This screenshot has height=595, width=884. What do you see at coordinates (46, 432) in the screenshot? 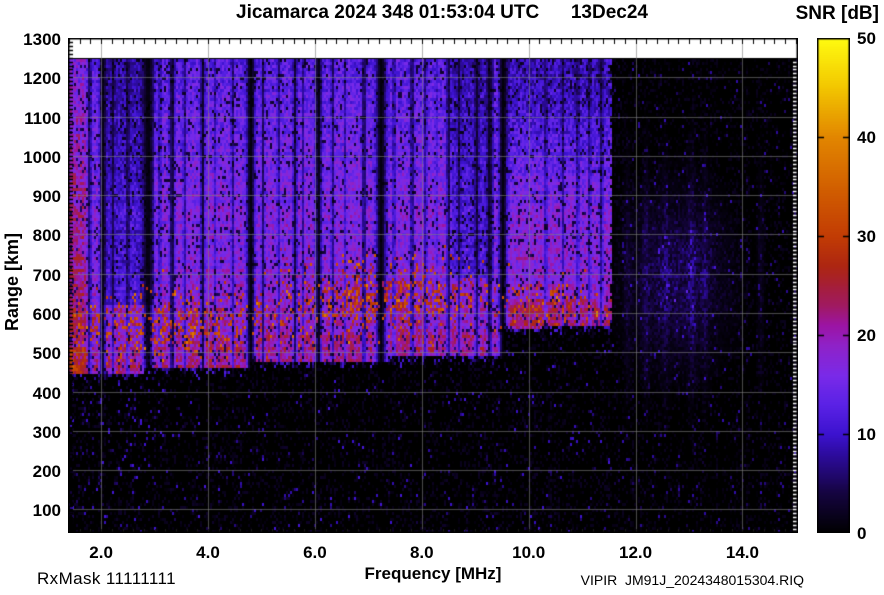
I see `y-tick-label: 300` at bounding box center [46, 432].